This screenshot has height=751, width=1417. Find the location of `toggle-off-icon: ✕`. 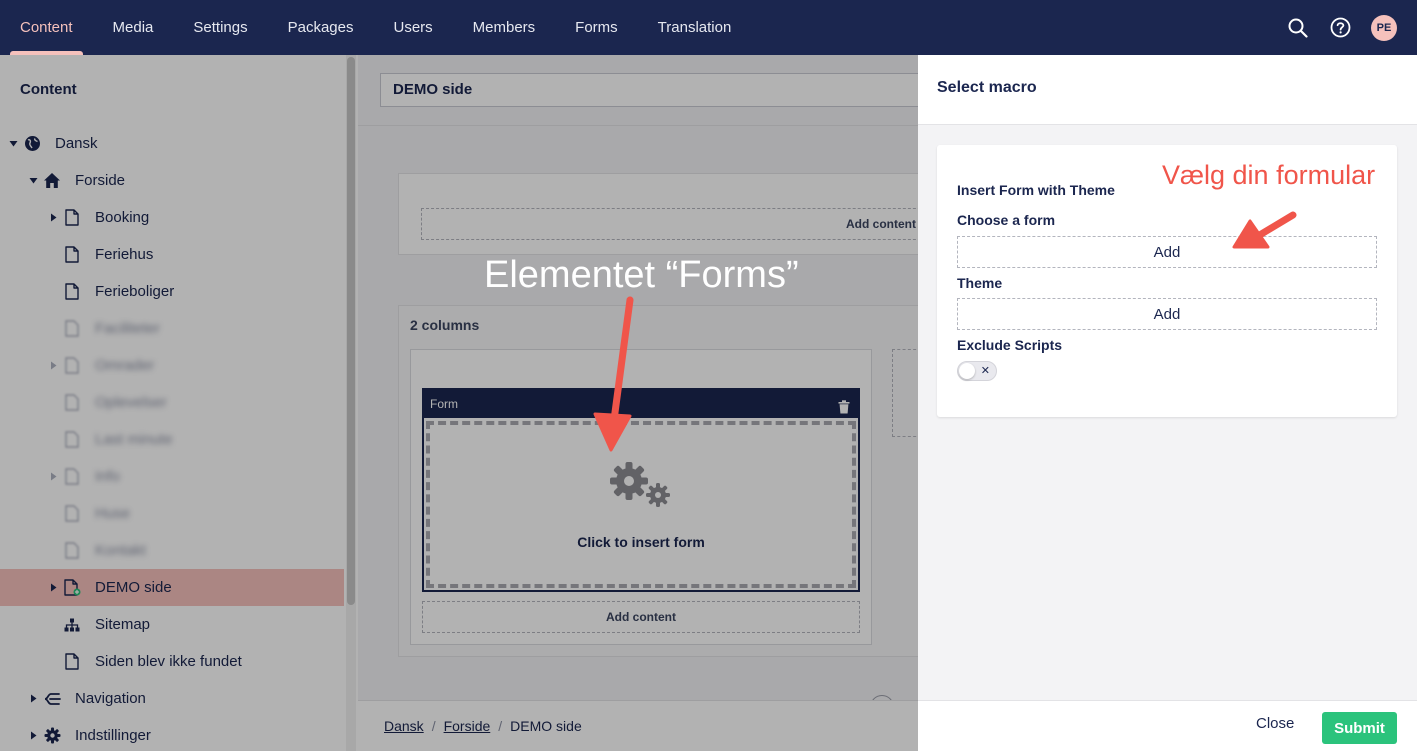

toggle-off-icon: ✕ is located at coordinates (985, 371).